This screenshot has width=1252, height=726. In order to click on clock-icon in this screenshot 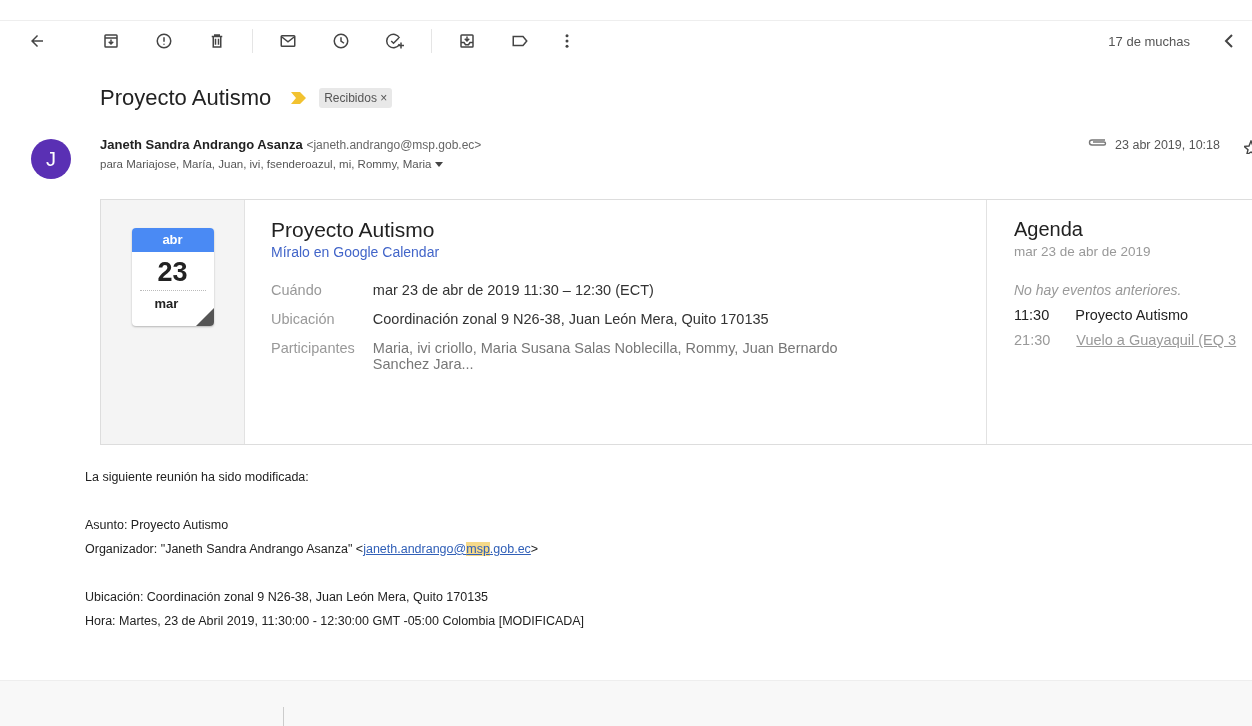, I will do `click(341, 41)`.